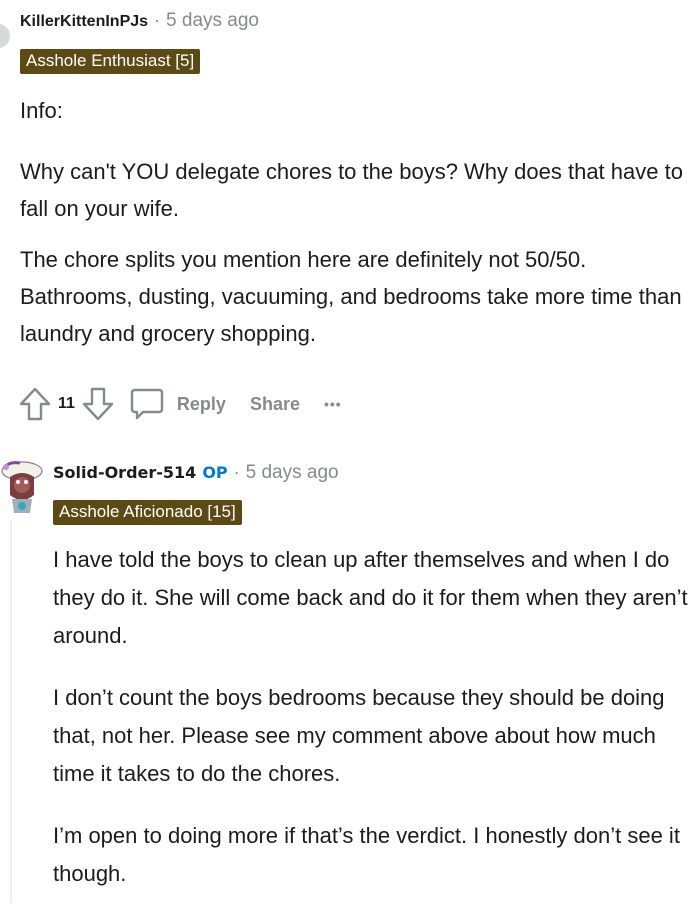 Image resolution: width=700 pixels, height=917 pixels. I want to click on comment-header: KillerKittenInPJs · 5 days ago, so click(139, 21).